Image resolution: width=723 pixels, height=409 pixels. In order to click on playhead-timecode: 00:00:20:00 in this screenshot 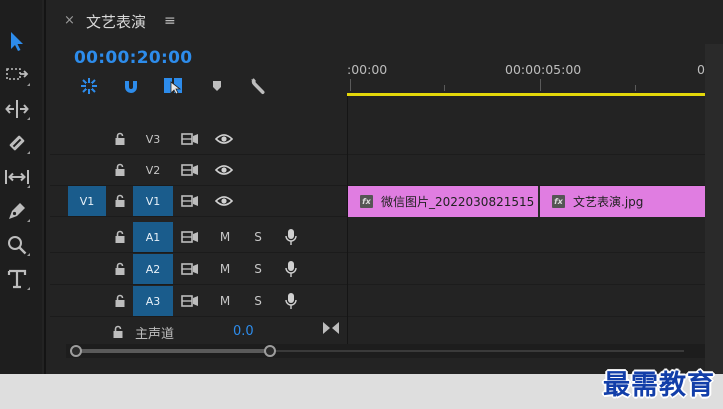, I will do `click(133, 58)`.